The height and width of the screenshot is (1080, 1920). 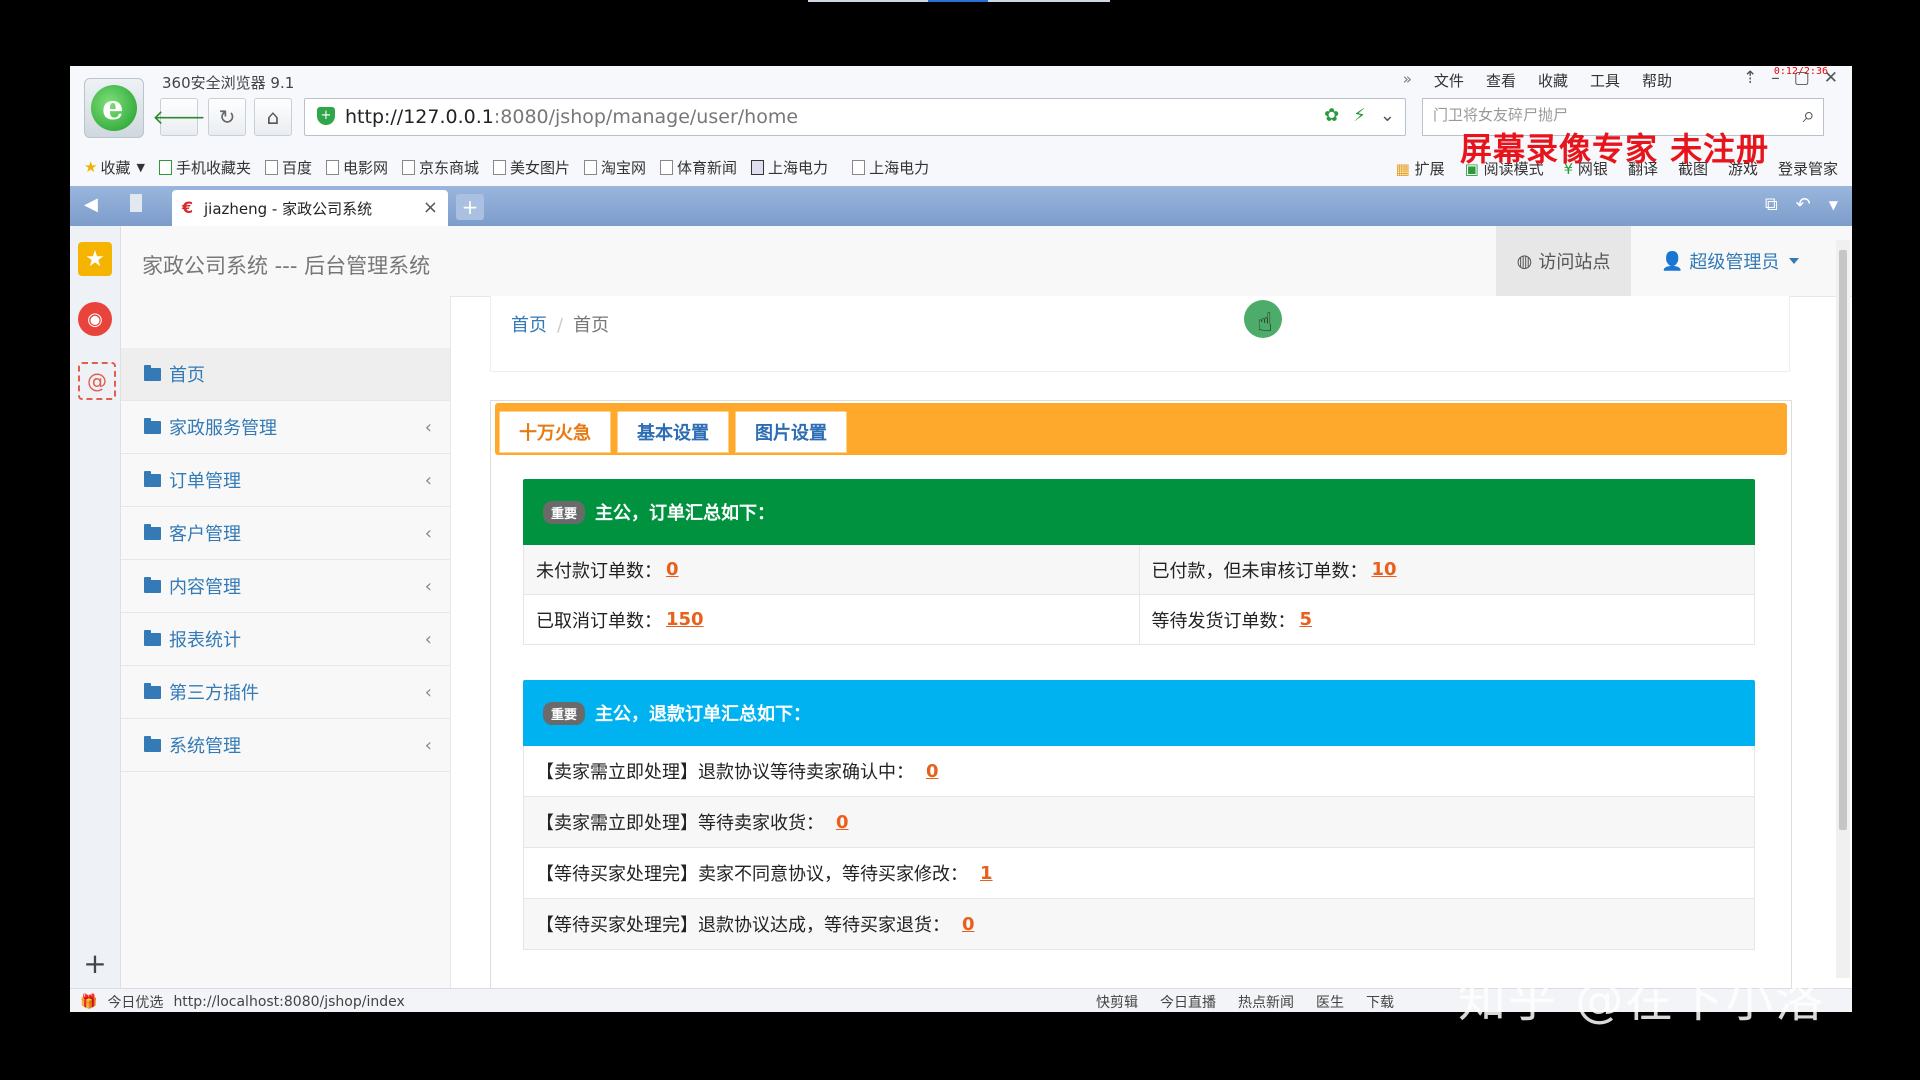 I want to click on refund-count-link: 1, so click(x=986, y=873).